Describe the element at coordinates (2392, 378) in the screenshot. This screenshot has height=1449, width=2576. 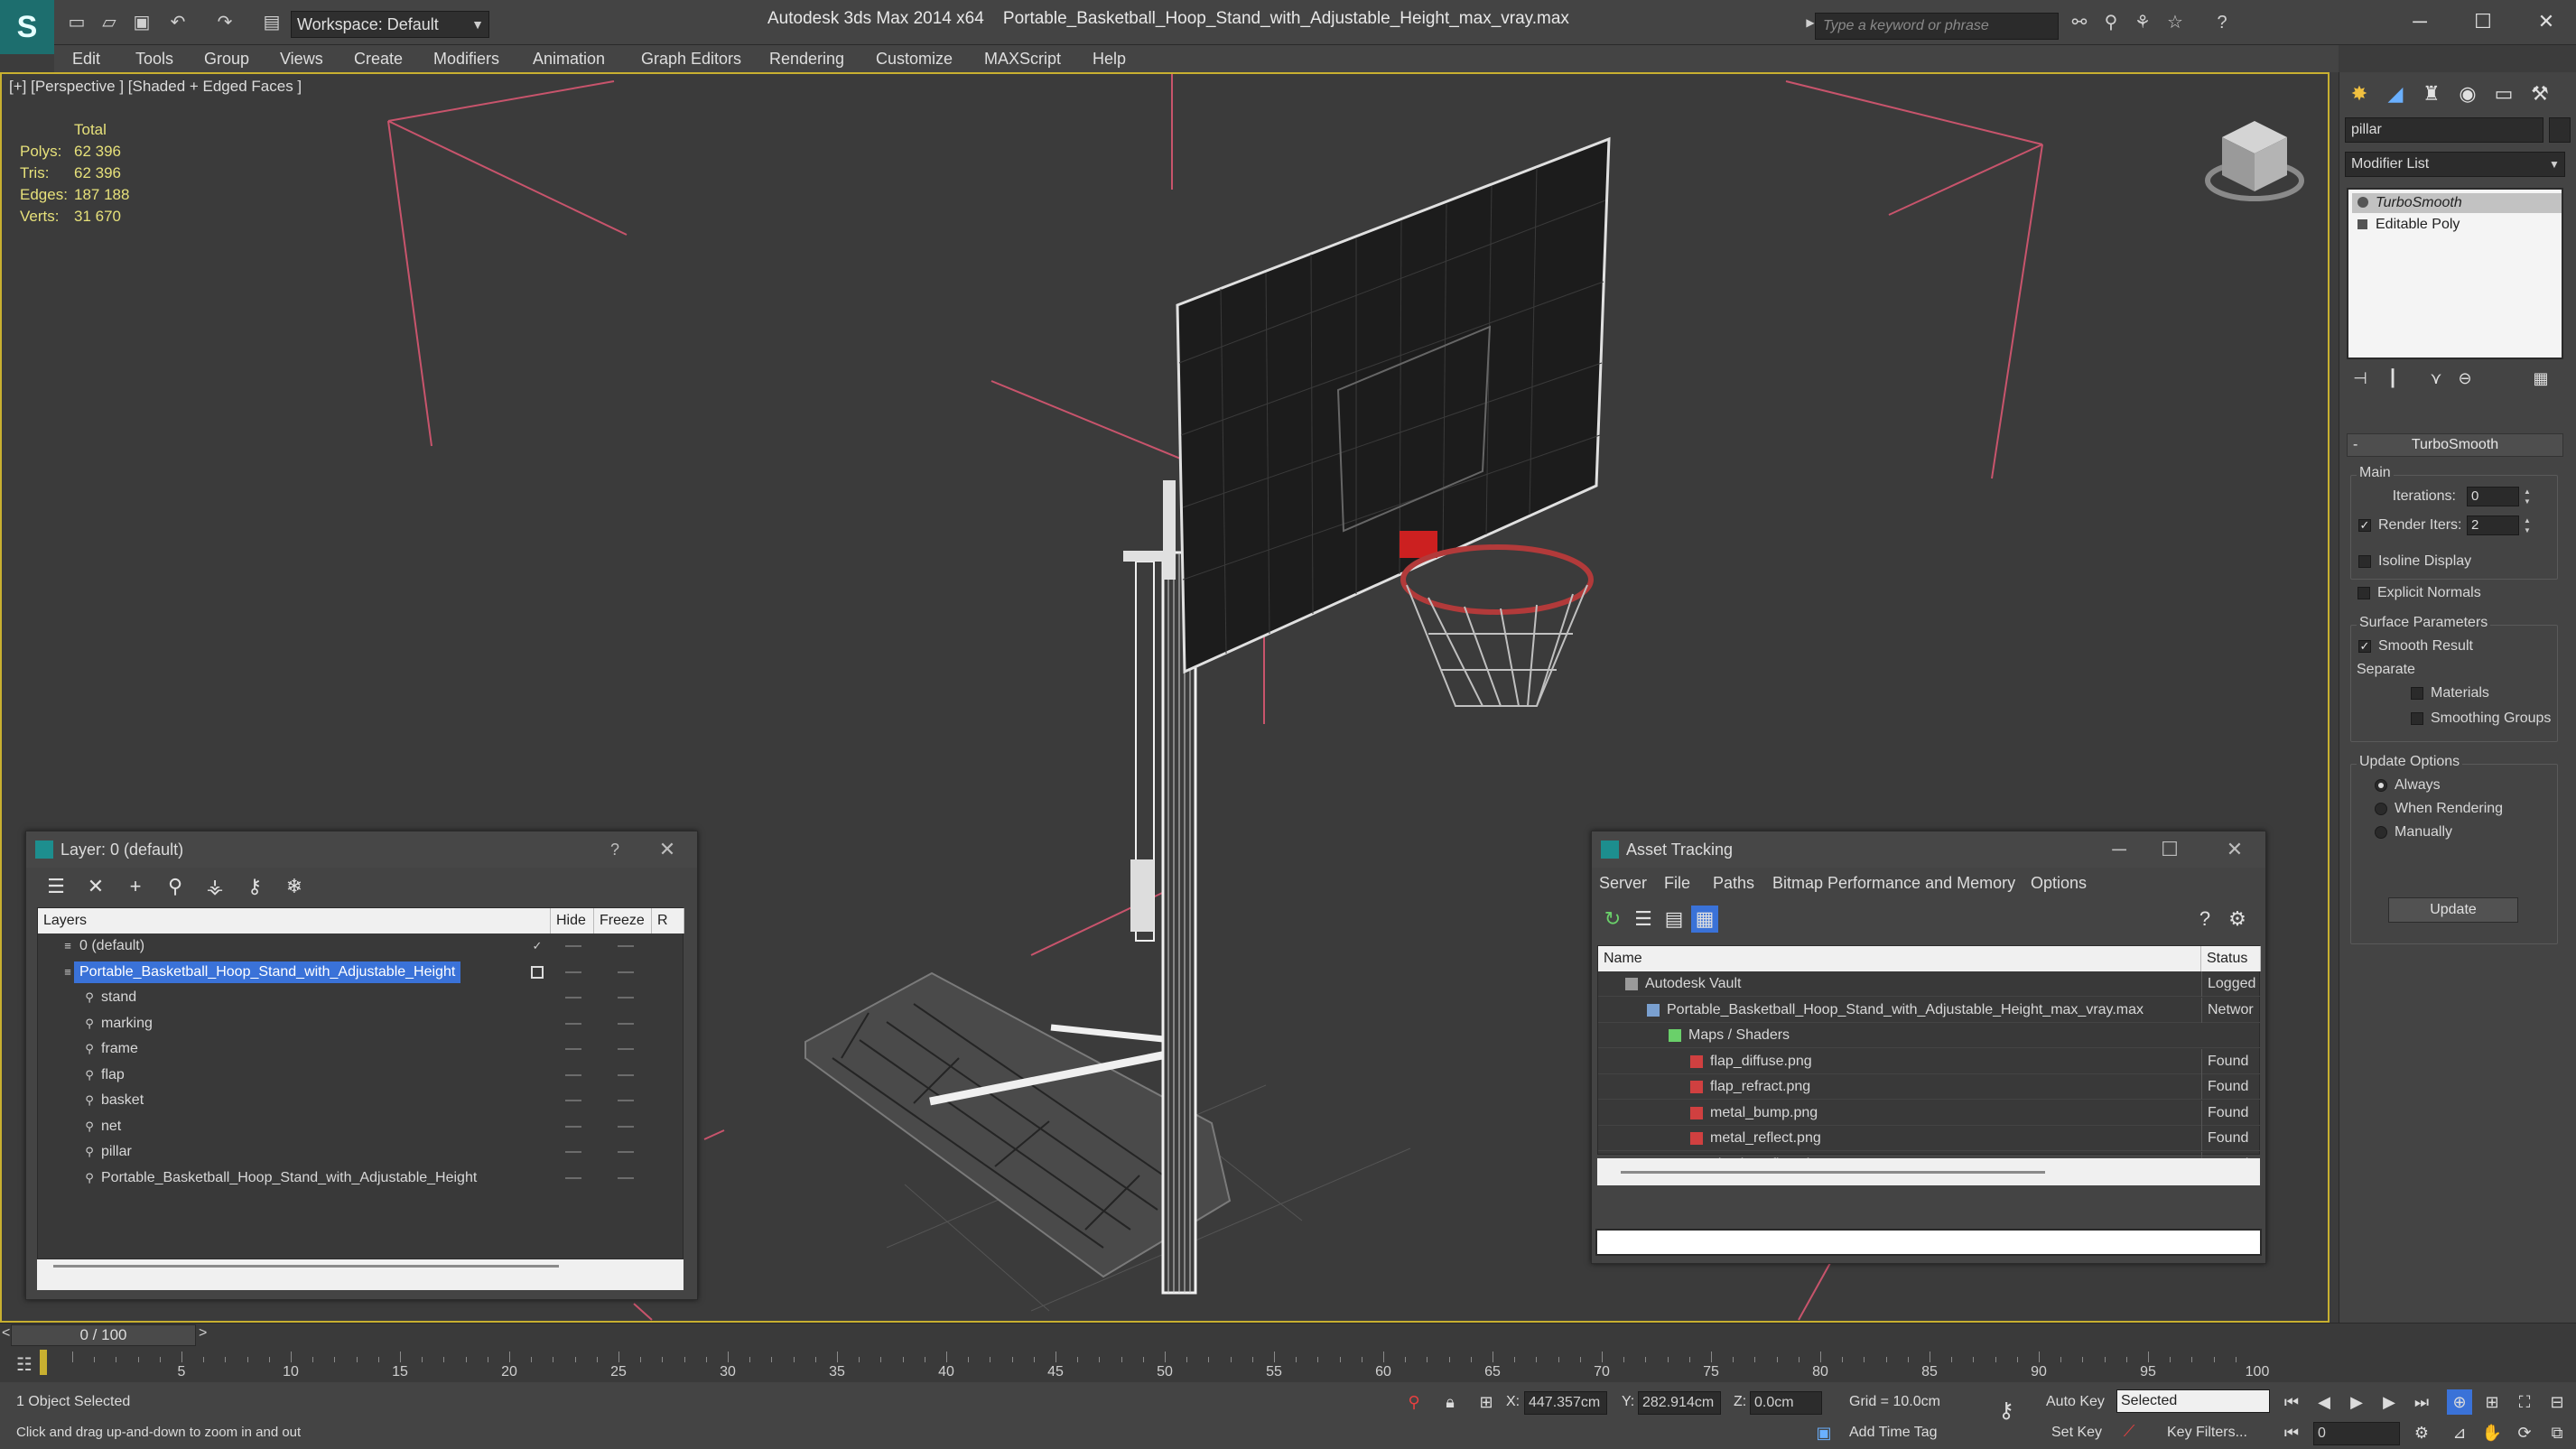
I see `show-end-result-icon: ┃` at that location.